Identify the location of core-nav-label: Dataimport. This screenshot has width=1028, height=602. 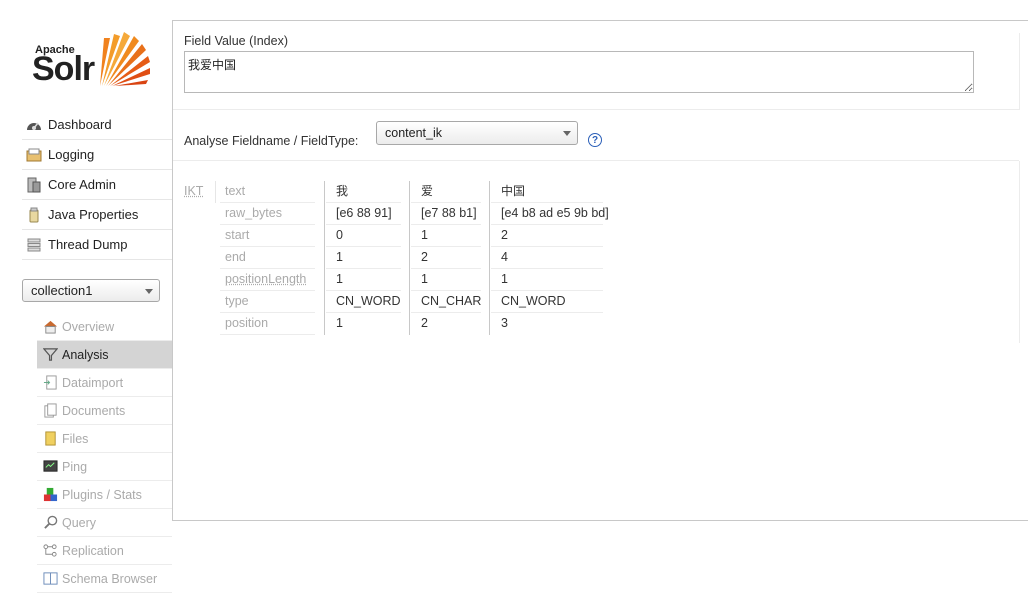
(93, 382).